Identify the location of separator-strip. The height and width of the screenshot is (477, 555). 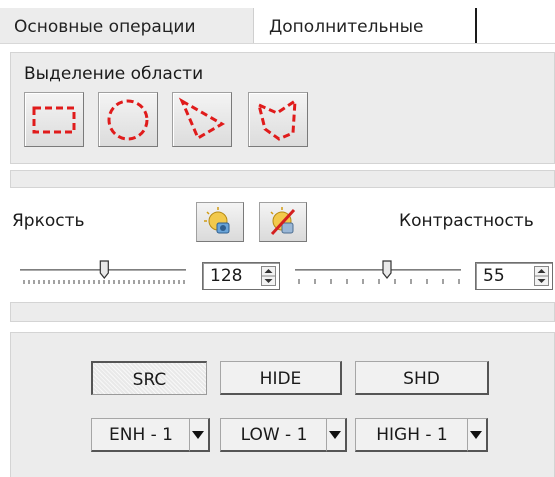
(282, 179).